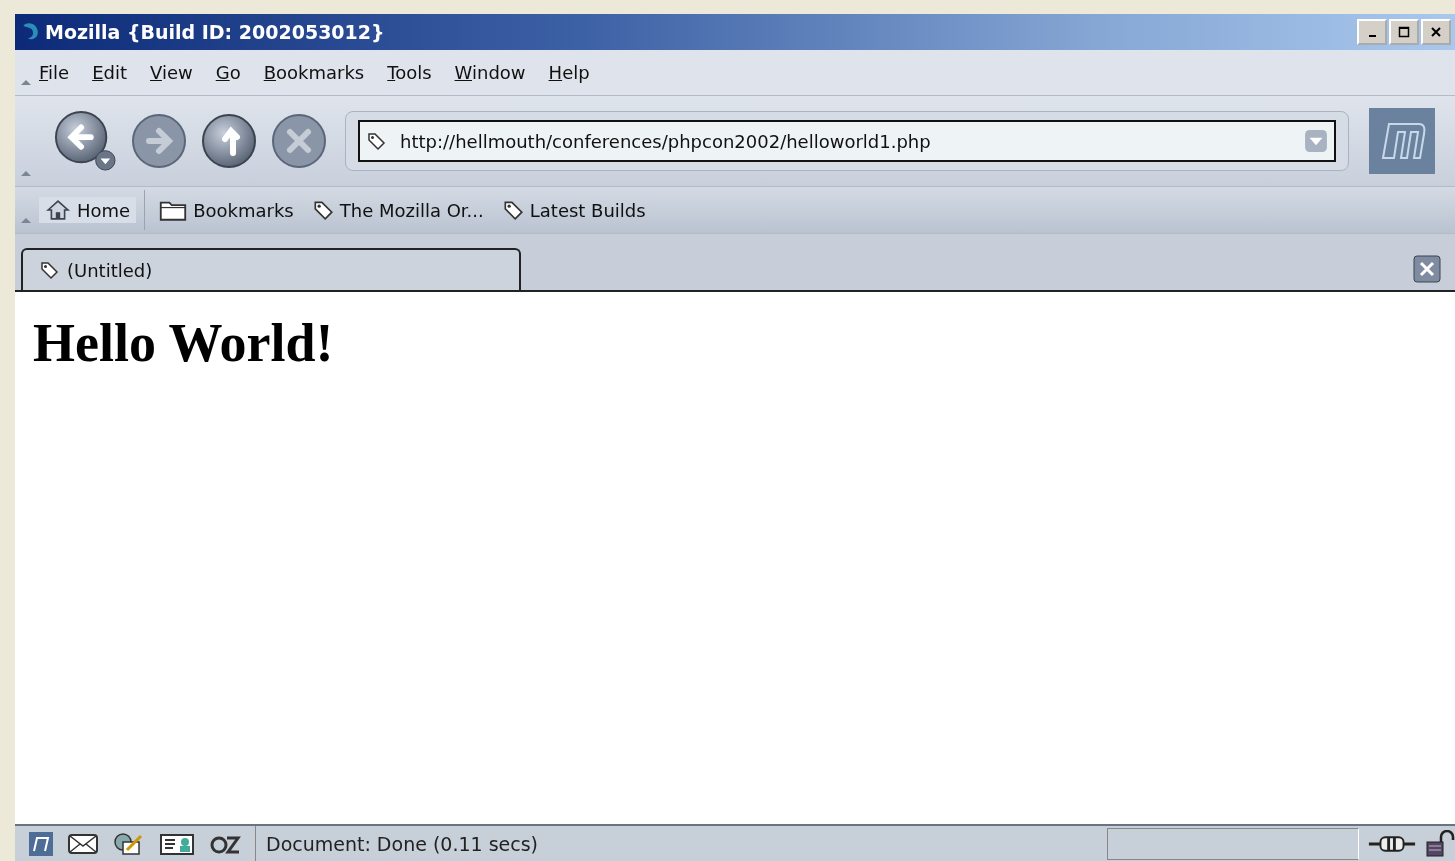 The image size is (1455, 861). Describe the element at coordinates (409, 72) in the screenshot. I see `menu-item: Tools` at that location.